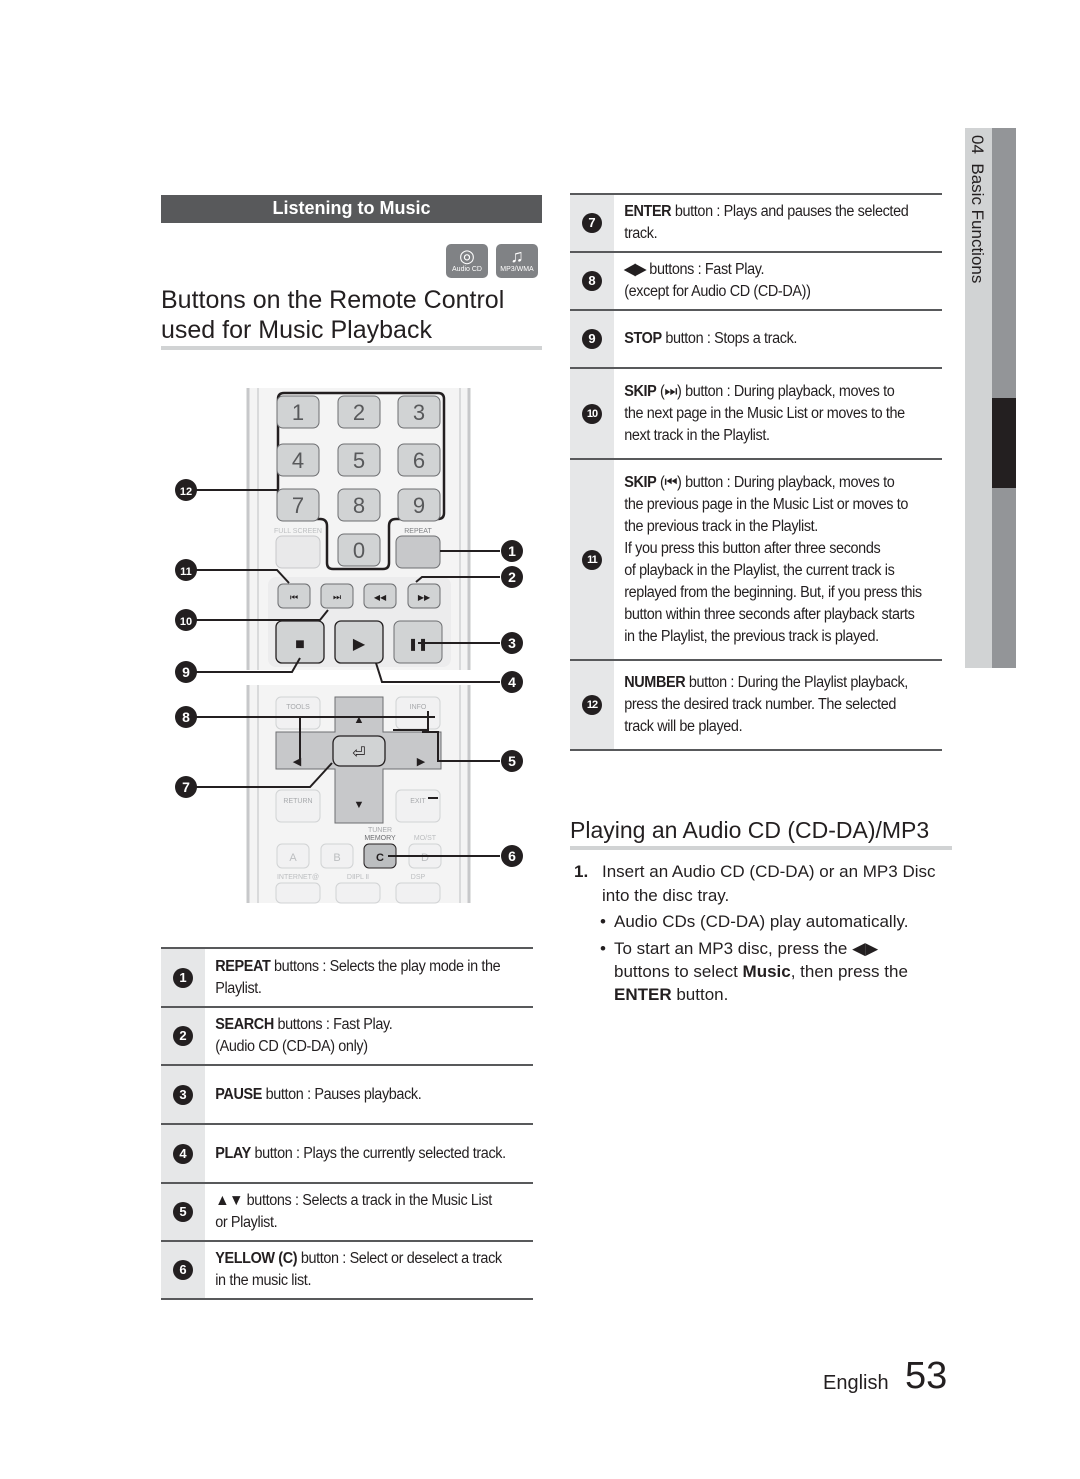  What do you see at coordinates (359, 720) in the screenshot?
I see `up-arrow-icon: ▲` at bounding box center [359, 720].